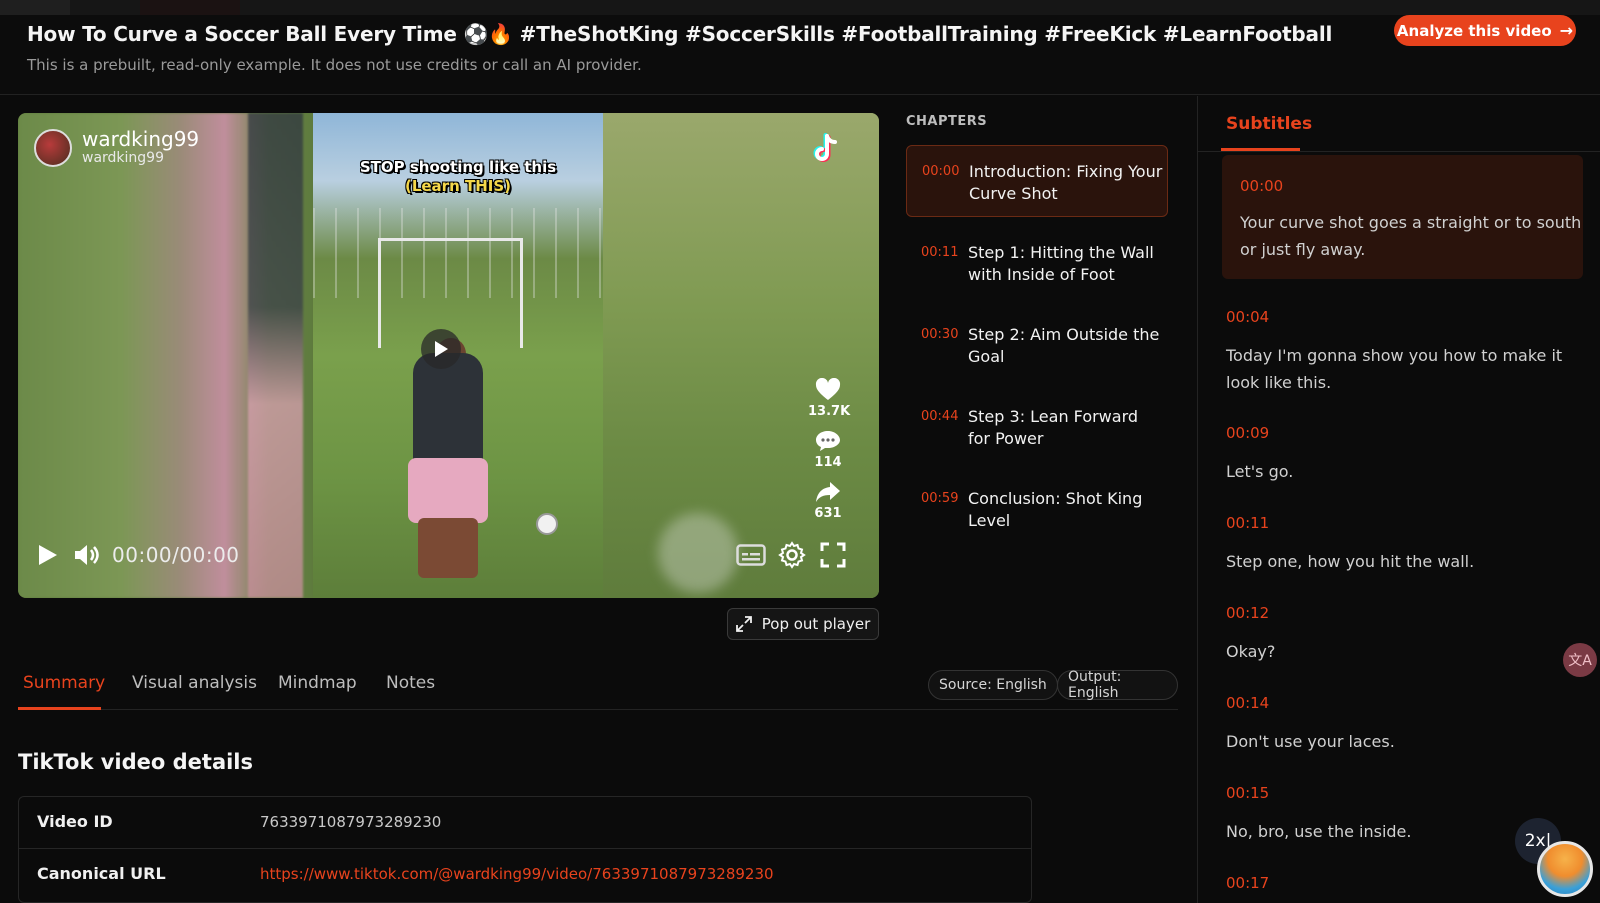 This screenshot has height=903, width=1600. What do you see at coordinates (1064, 345) in the screenshot?
I see `chapter-label: Step 2: Aim Outside the Goal` at bounding box center [1064, 345].